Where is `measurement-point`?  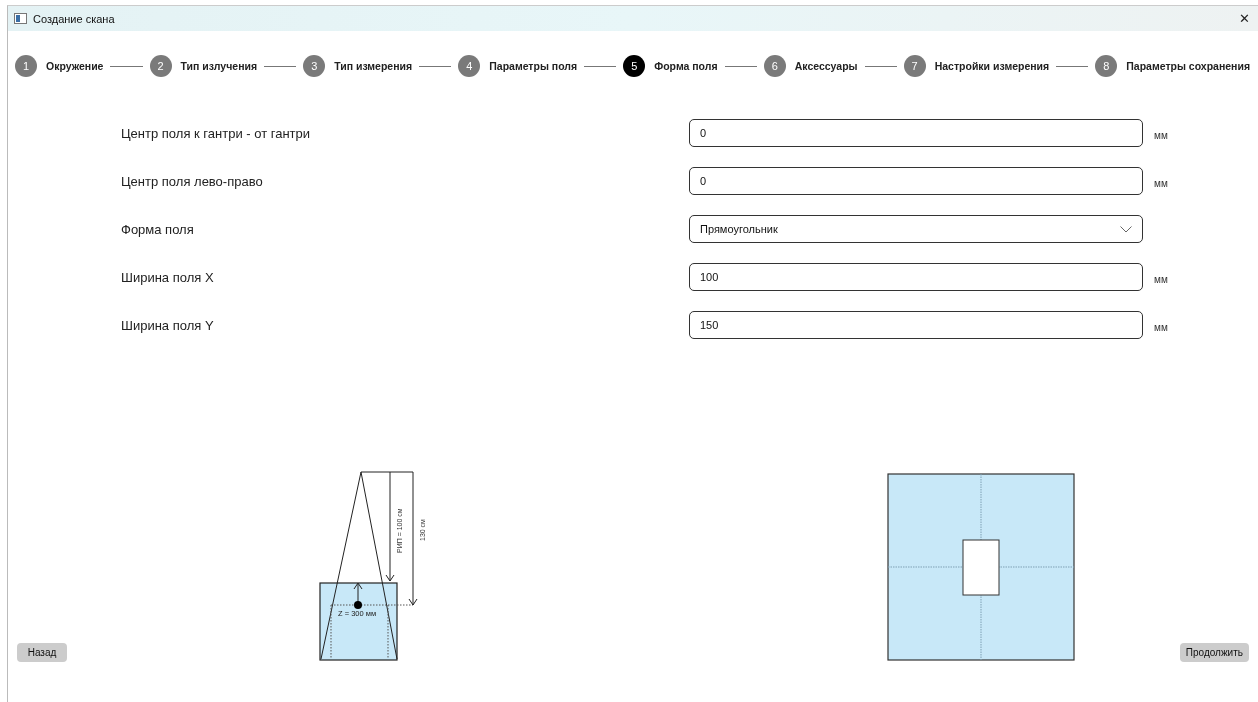
measurement-point is located at coordinates (358, 605).